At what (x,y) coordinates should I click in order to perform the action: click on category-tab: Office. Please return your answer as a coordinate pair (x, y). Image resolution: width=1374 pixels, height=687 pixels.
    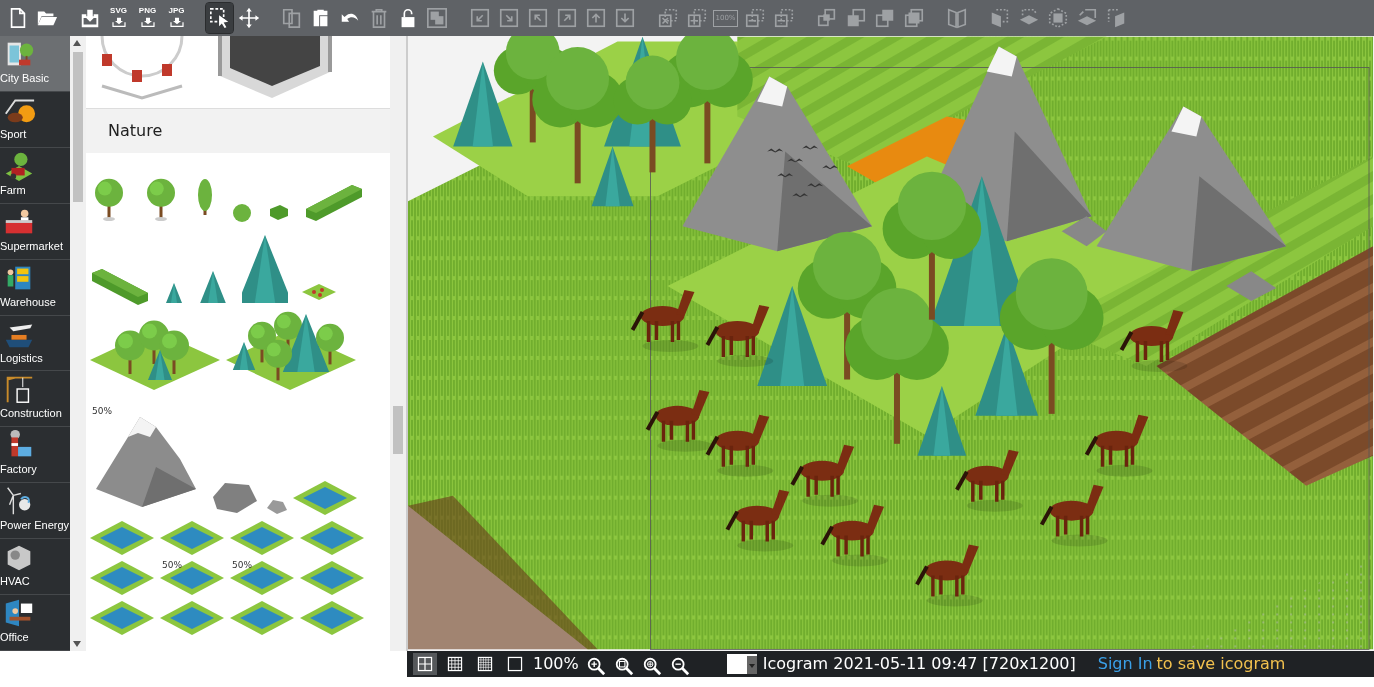
    Looking at the image, I should click on (35, 623).